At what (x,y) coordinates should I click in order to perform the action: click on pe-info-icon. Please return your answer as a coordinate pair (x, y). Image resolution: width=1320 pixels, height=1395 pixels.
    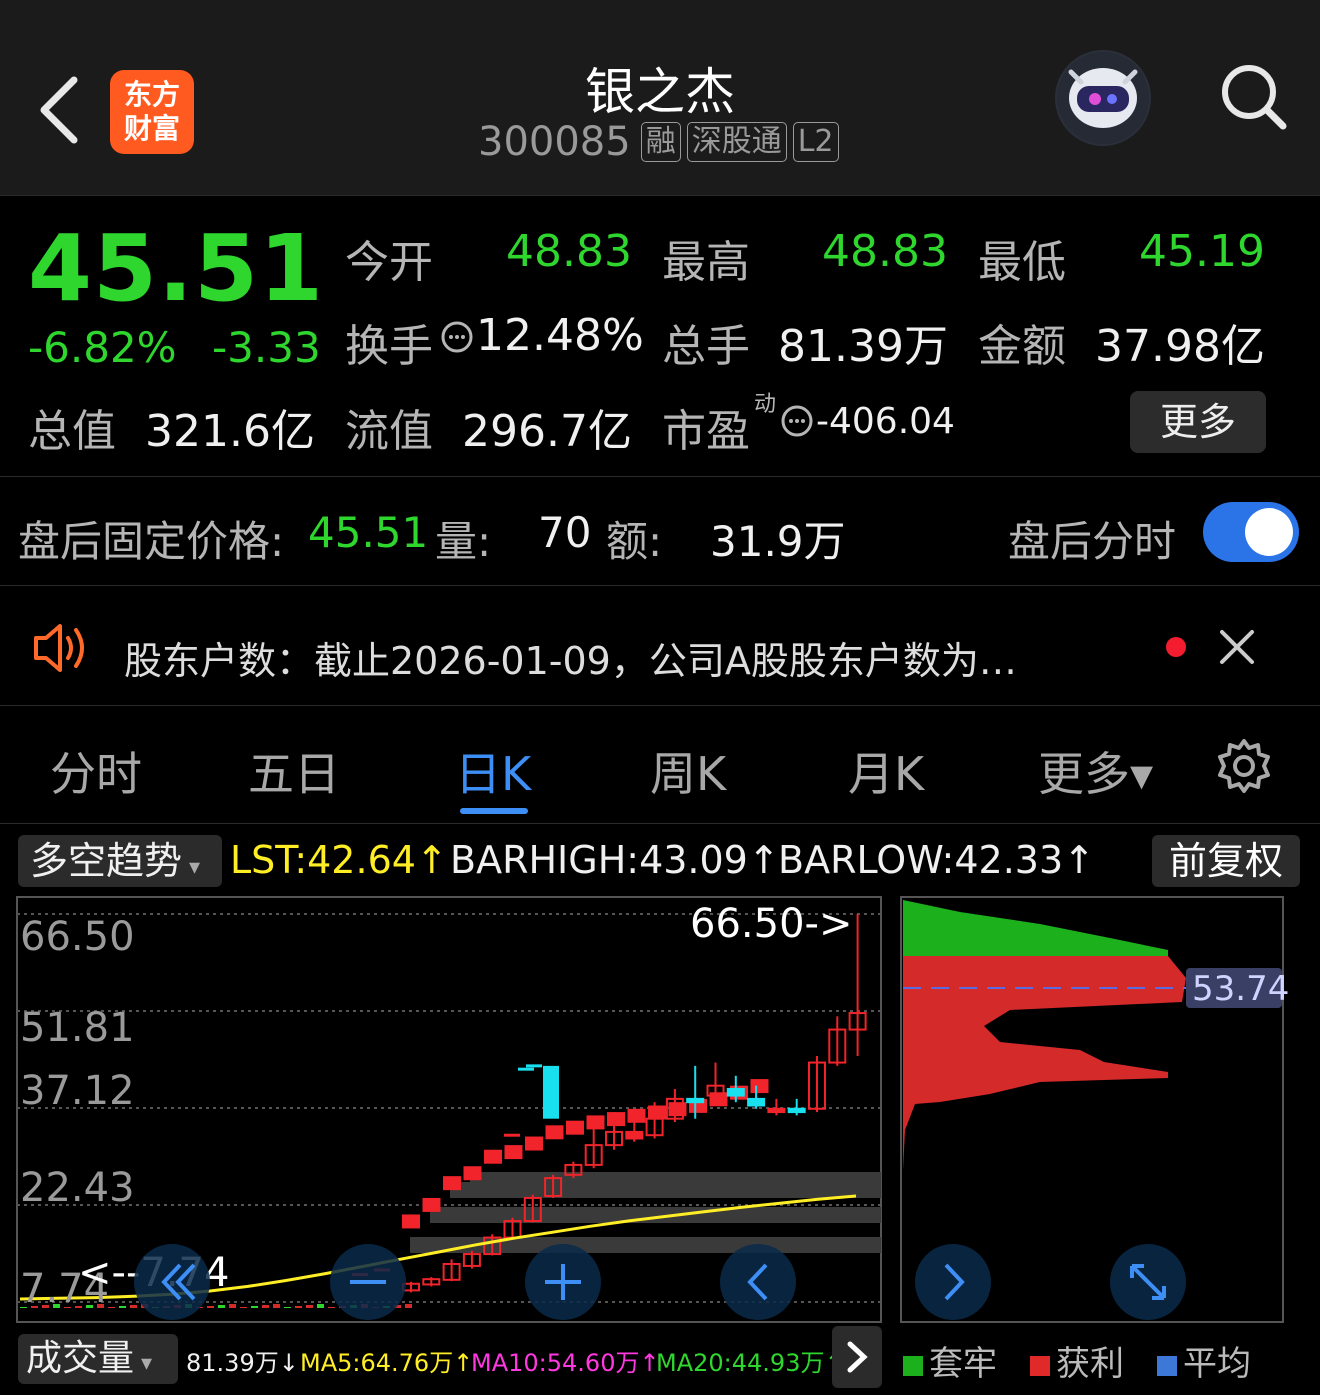
    Looking at the image, I should click on (797, 421).